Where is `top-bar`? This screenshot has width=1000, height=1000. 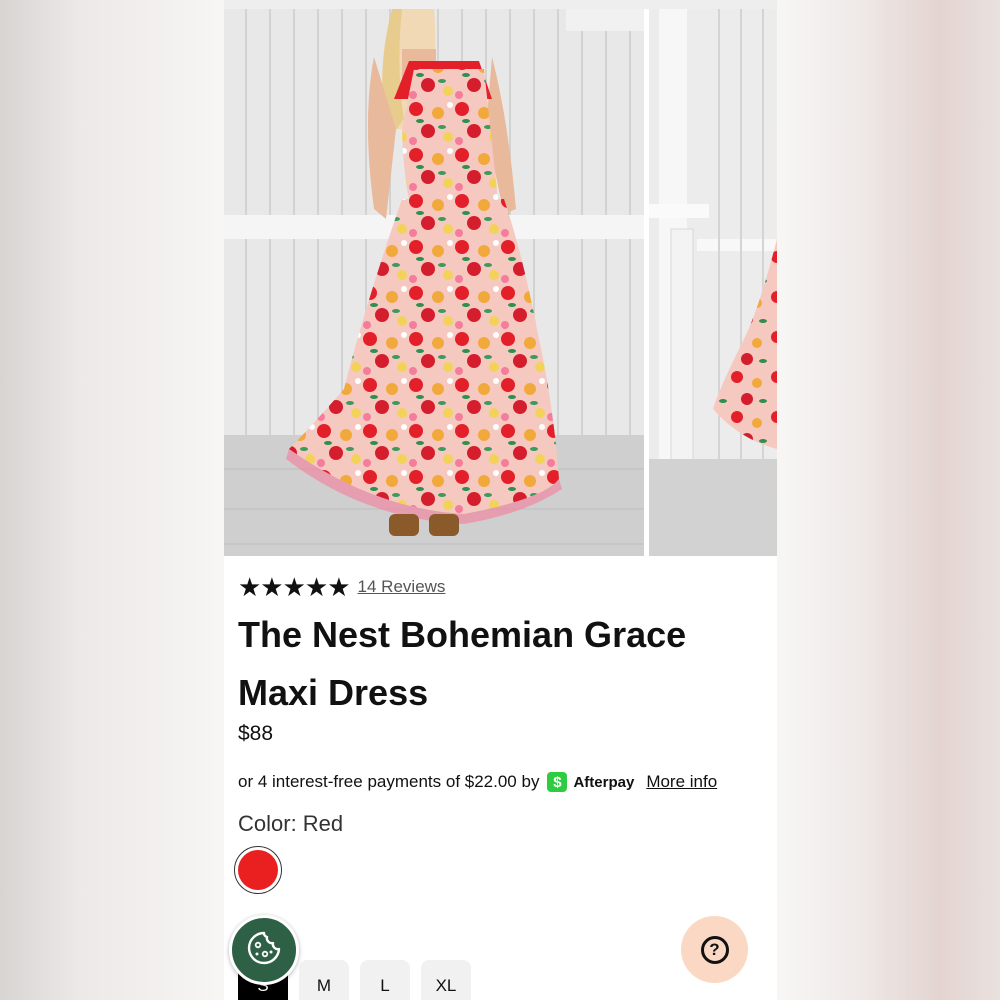
top-bar is located at coordinates (500, 4).